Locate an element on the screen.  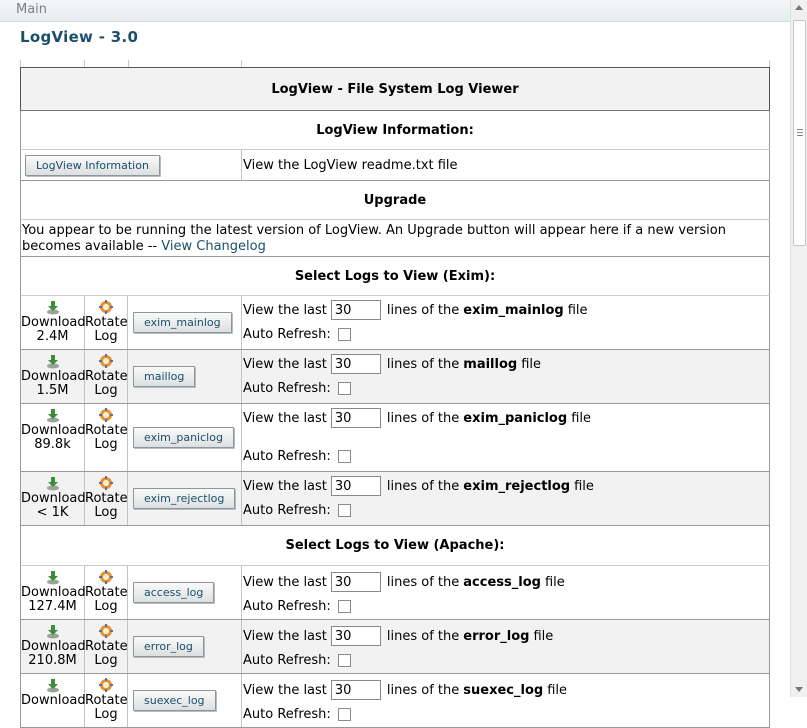
view-log-button: maillog is located at coordinates (164, 376).